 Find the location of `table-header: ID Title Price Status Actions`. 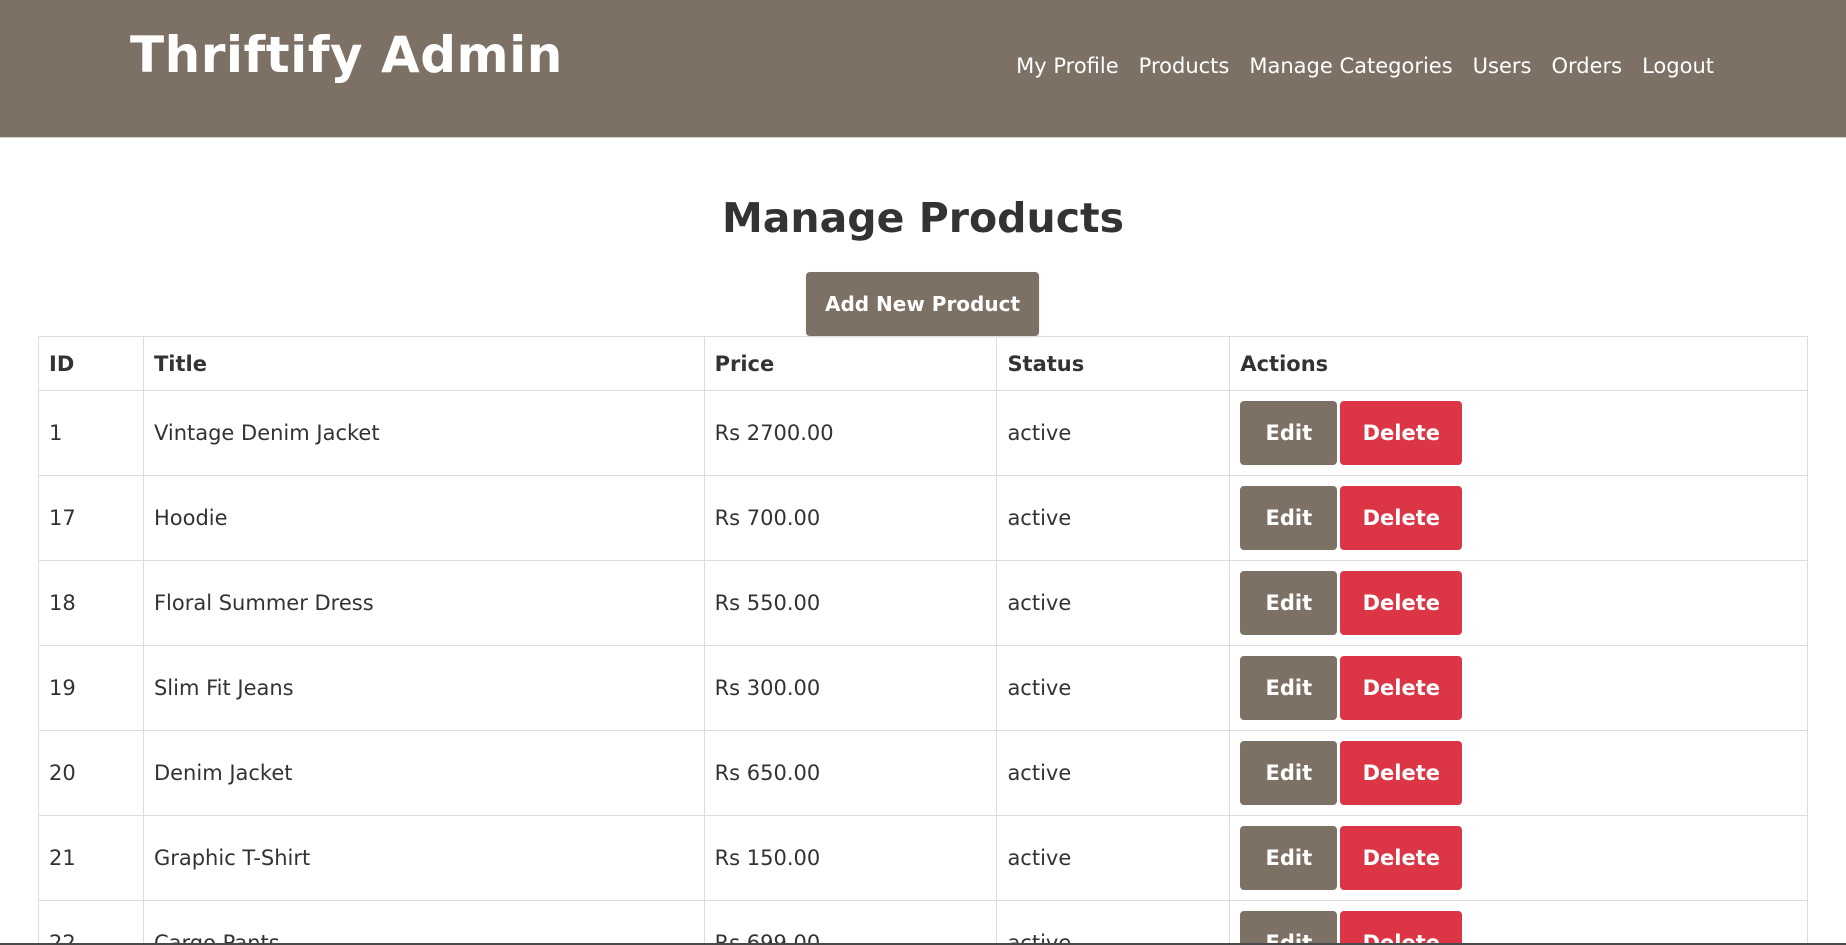

table-header: ID Title Price Status Actions is located at coordinates (923, 363).